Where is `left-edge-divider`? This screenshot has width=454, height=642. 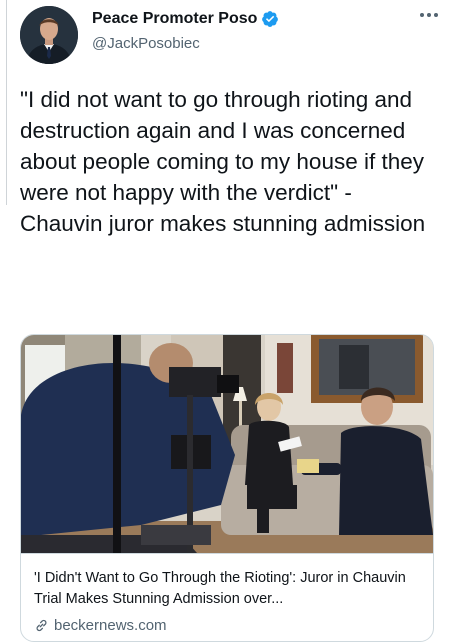
left-edge-divider is located at coordinates (3, 102).